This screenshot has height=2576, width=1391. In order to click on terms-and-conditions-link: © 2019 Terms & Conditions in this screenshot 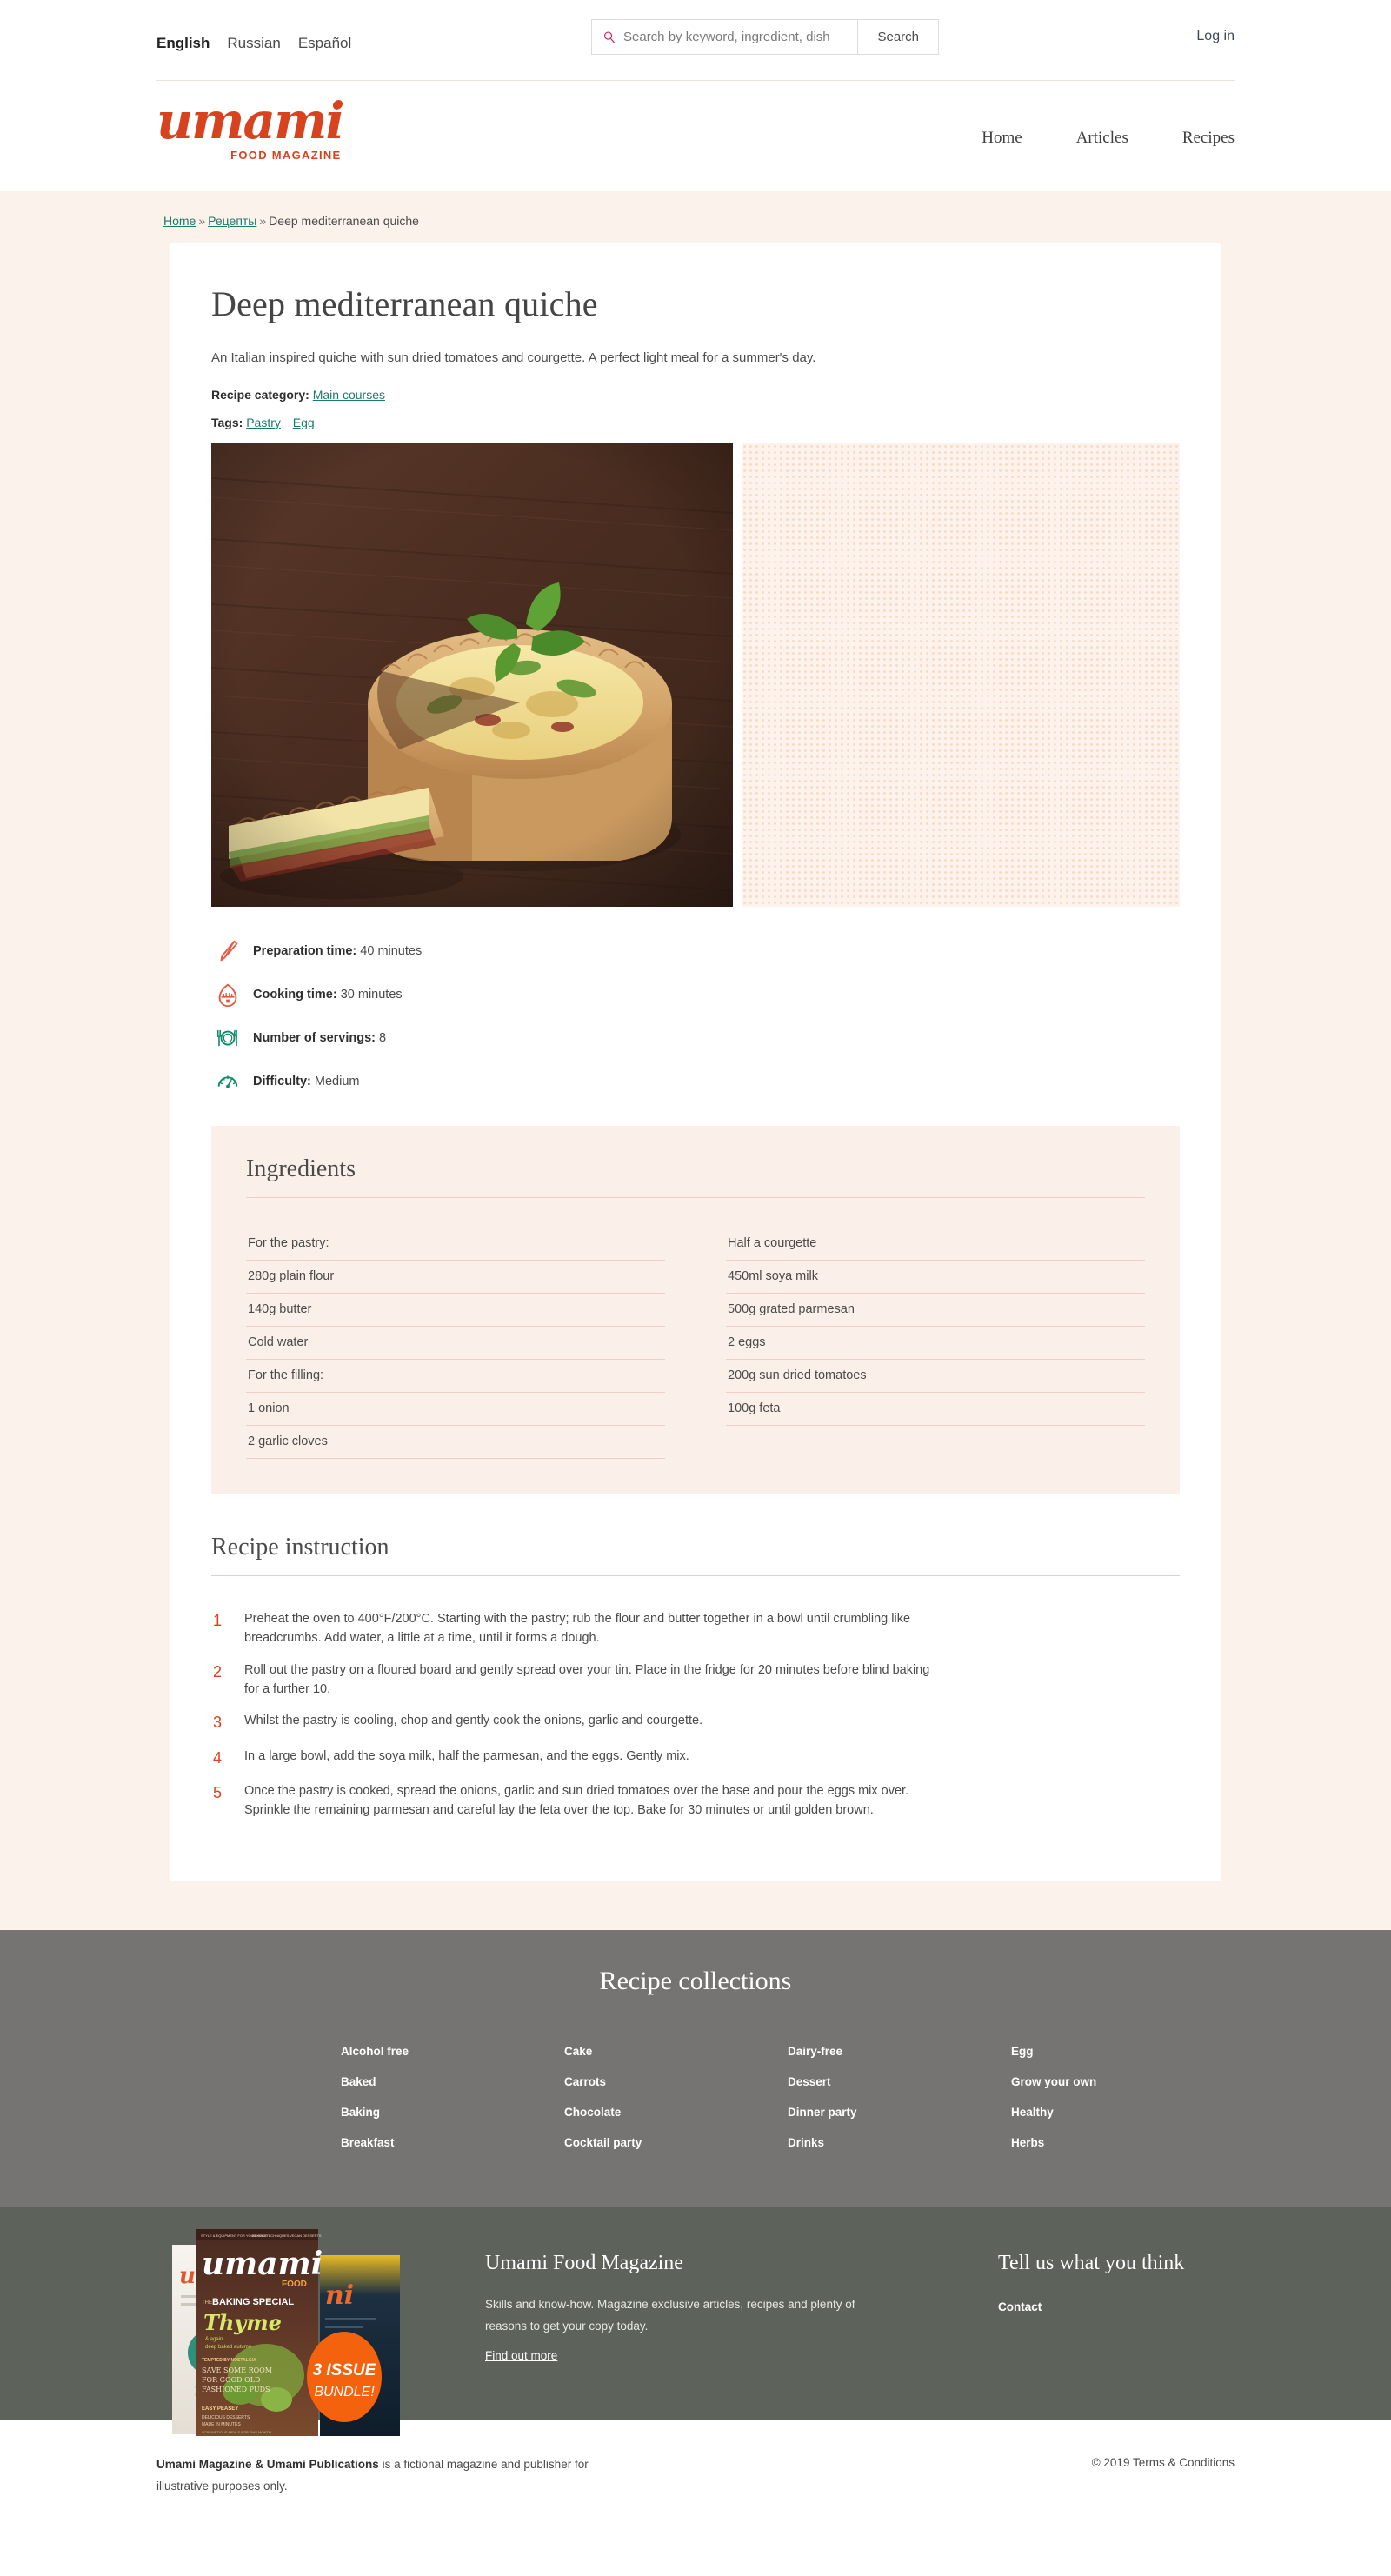, I will do `click(1163, 2476)`.